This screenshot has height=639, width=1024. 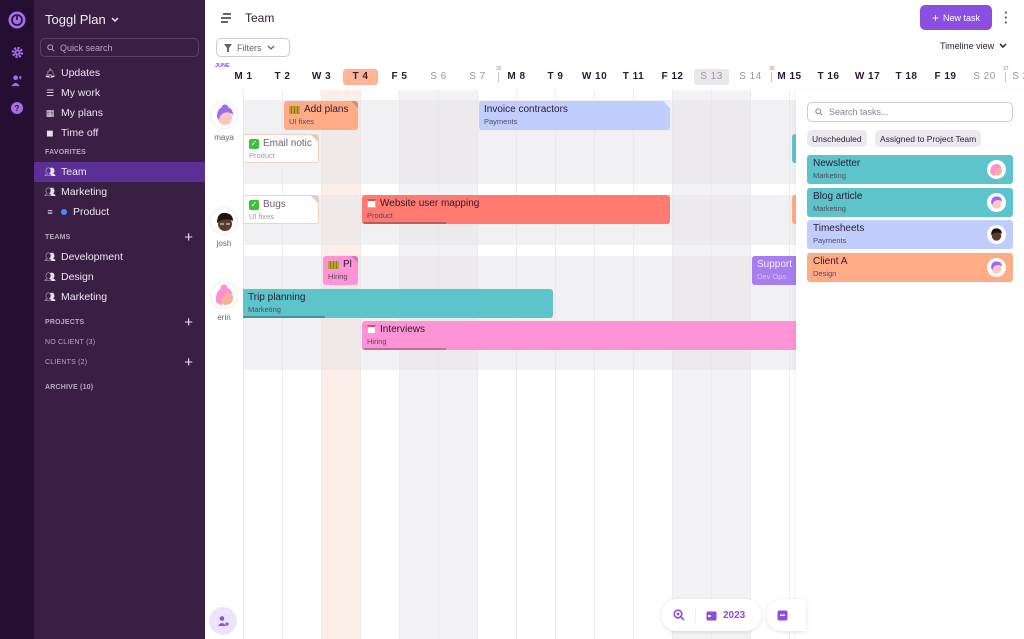 What do you see at coordinates (516, 77) in the screenshot?
I see `day-header-m8: M 8` at bounding box center [516, 77].